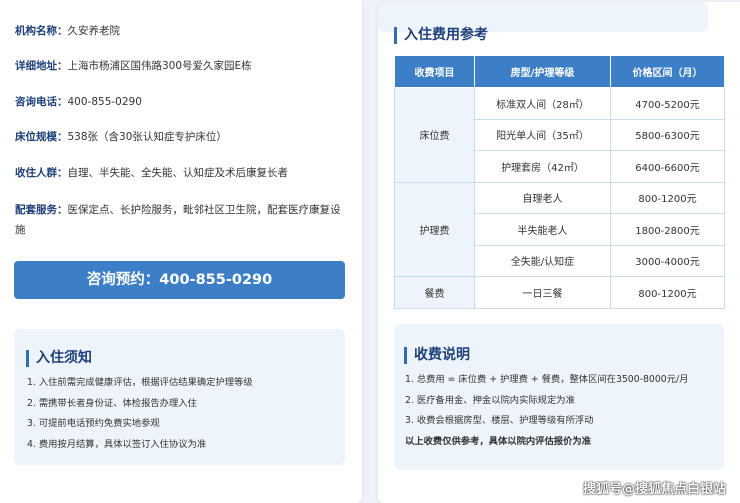 Image resolution: width=740 pixels, height=503 pixels. I want to click on info-row-services: 配套服务：医保定点、长护险服务，毗邻社区卫生院，配套医疗康复设施, so click(182, 220).